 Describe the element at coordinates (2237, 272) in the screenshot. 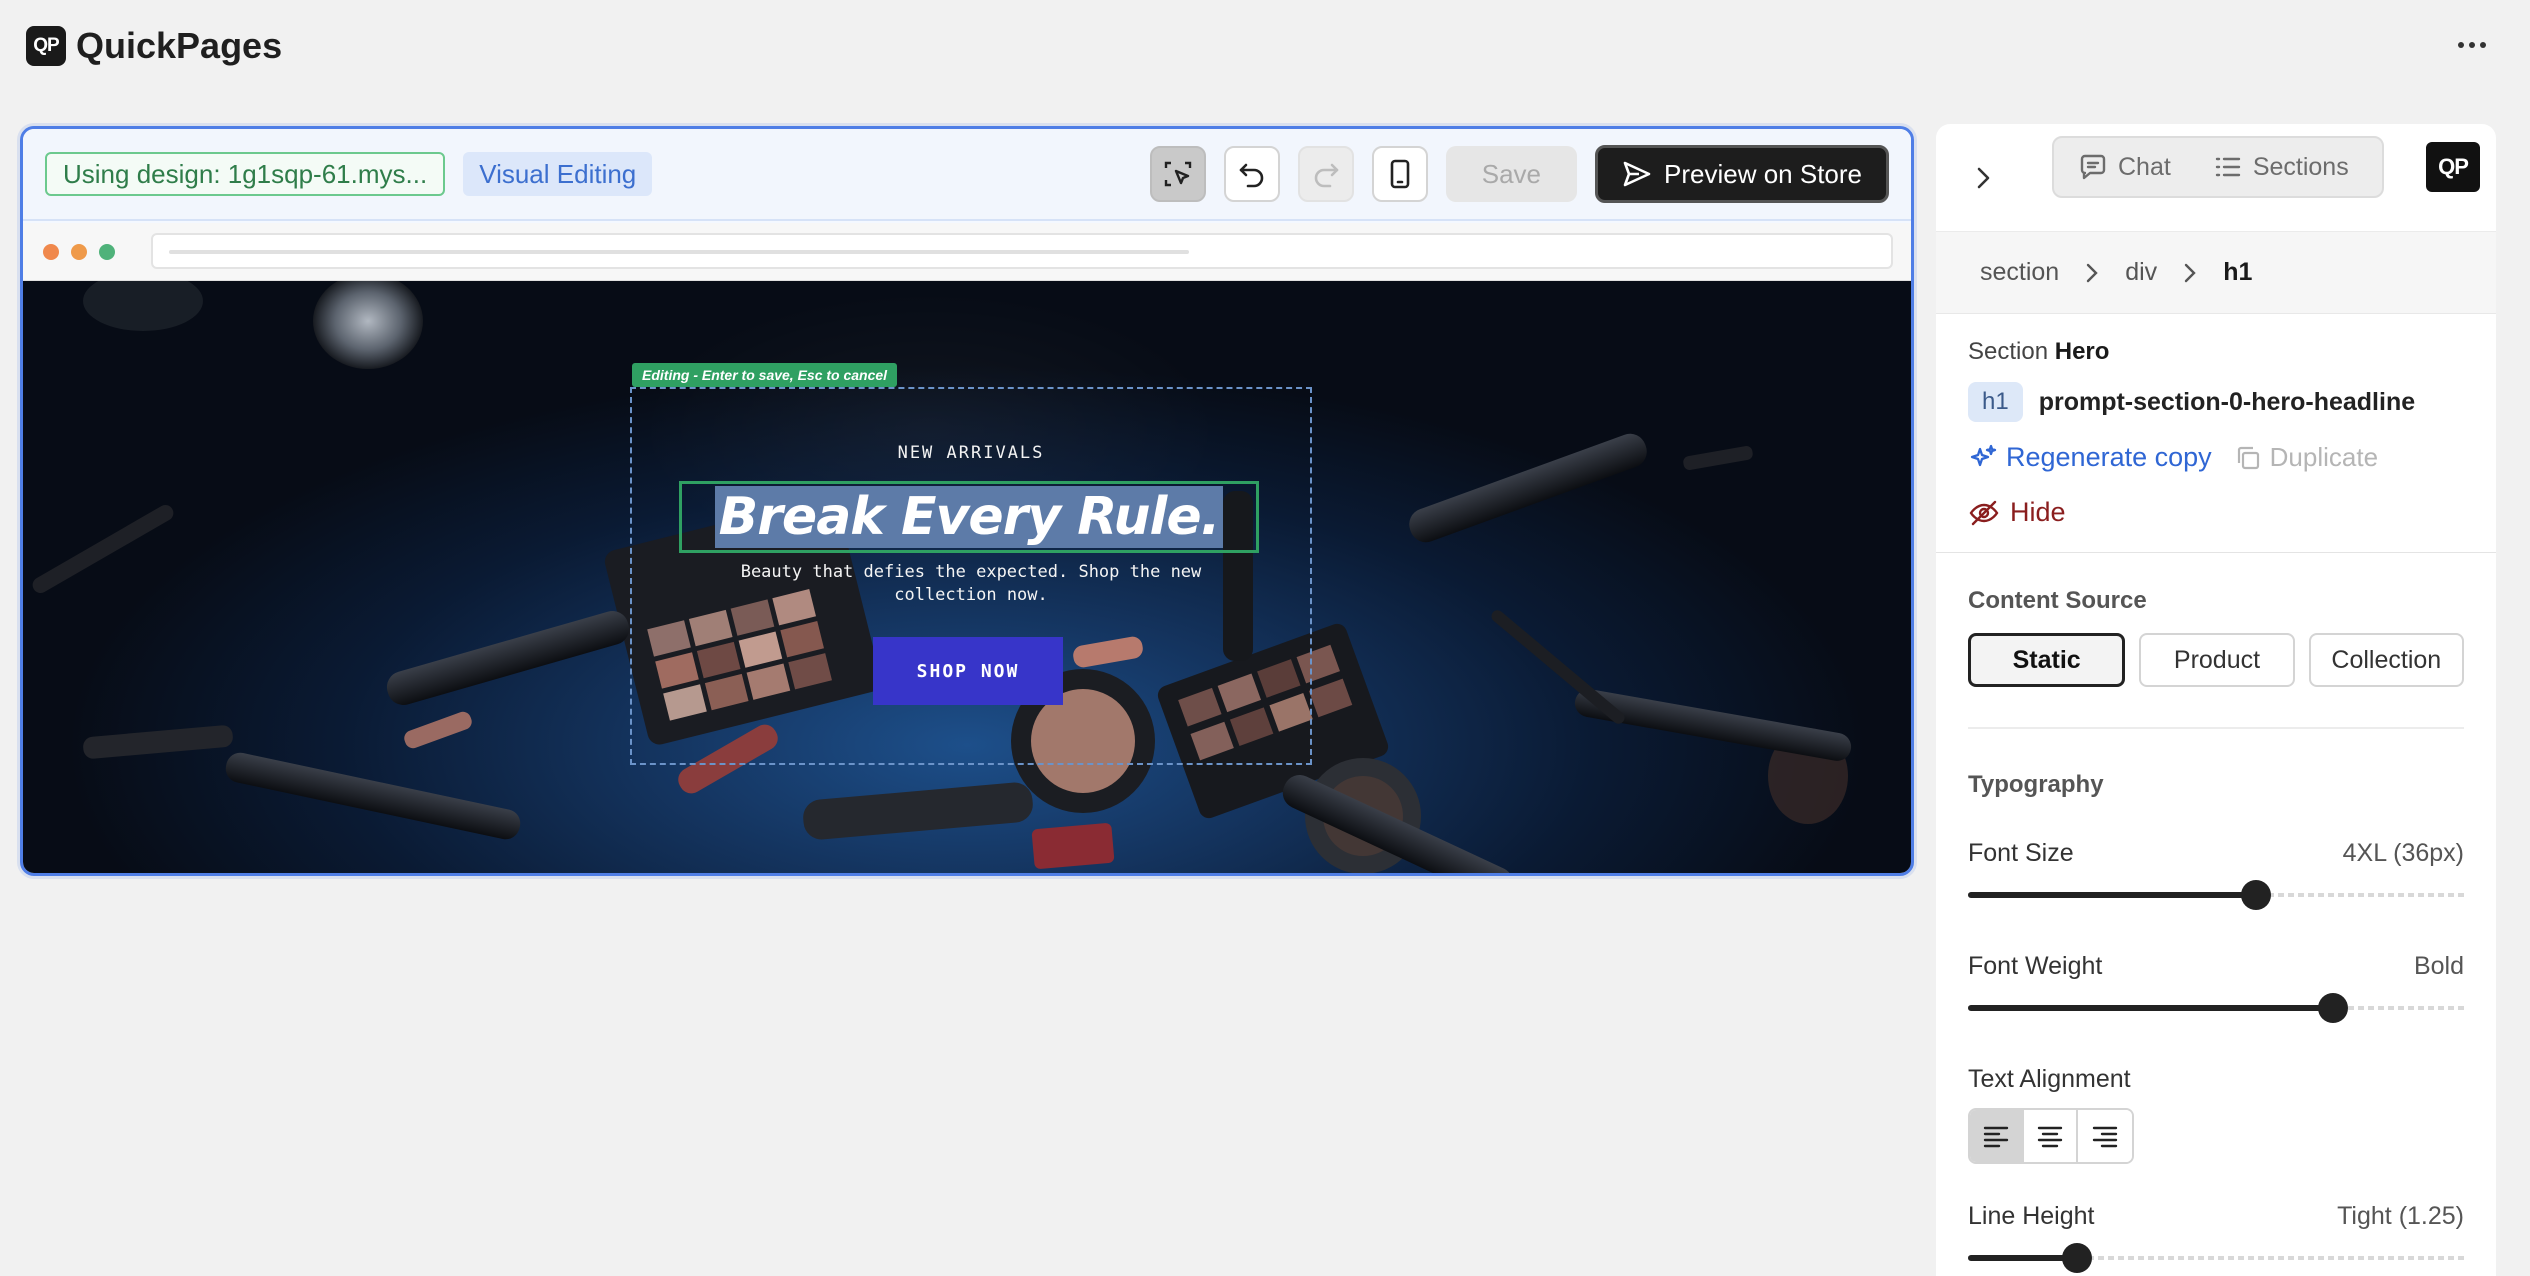

I see `breadcrumb-h1: h1` at that location.